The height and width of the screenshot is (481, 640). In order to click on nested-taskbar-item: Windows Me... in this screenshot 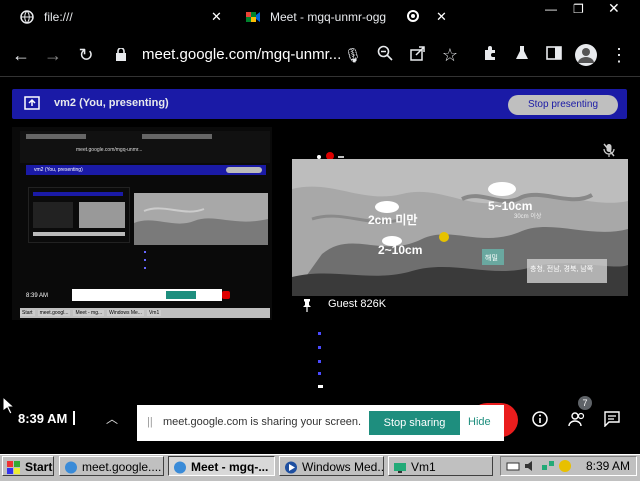, I will do `click(125, 313)`.